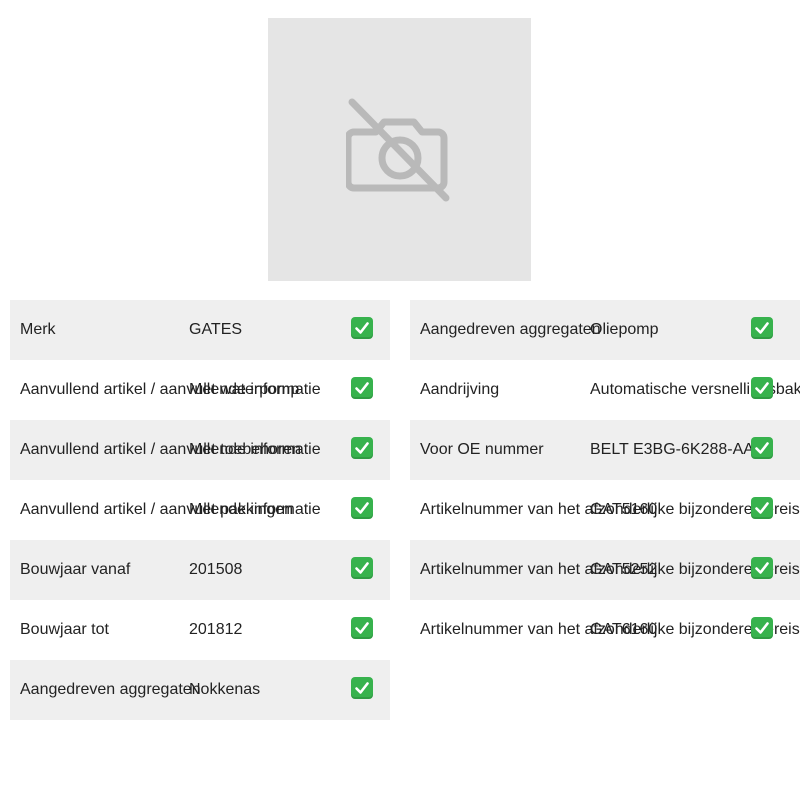 This screenshot has height=800, width=800. What do you see at coordinates (225, 689) in the screenshot?
I see `attribute-value: Nokkenas` at bounding box center [225, 689].